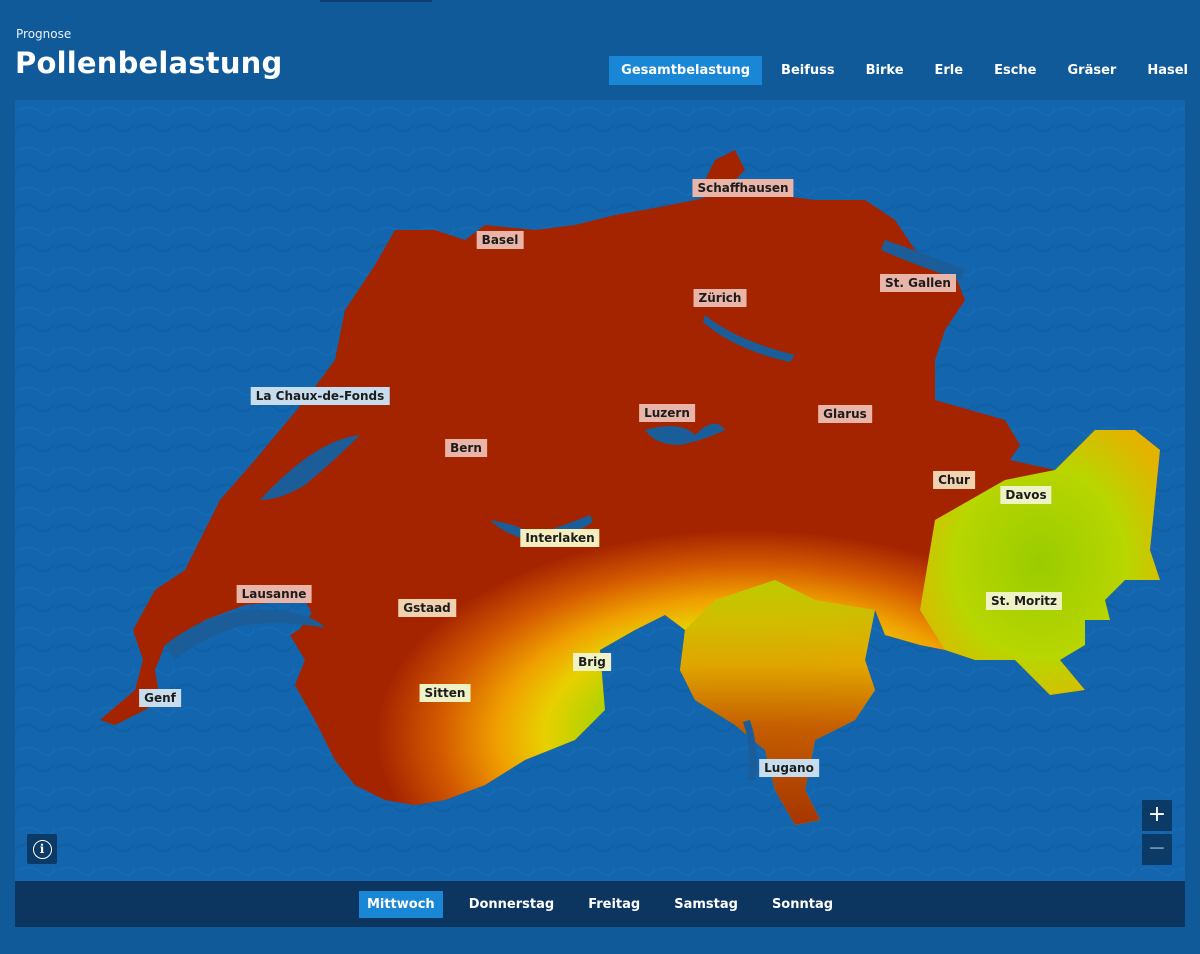 This screenshot has width=1200, height=954. Describe the element at coordinates (789, 768) in the screenshot. I see `city-label-lugano: Lugano` at that location.